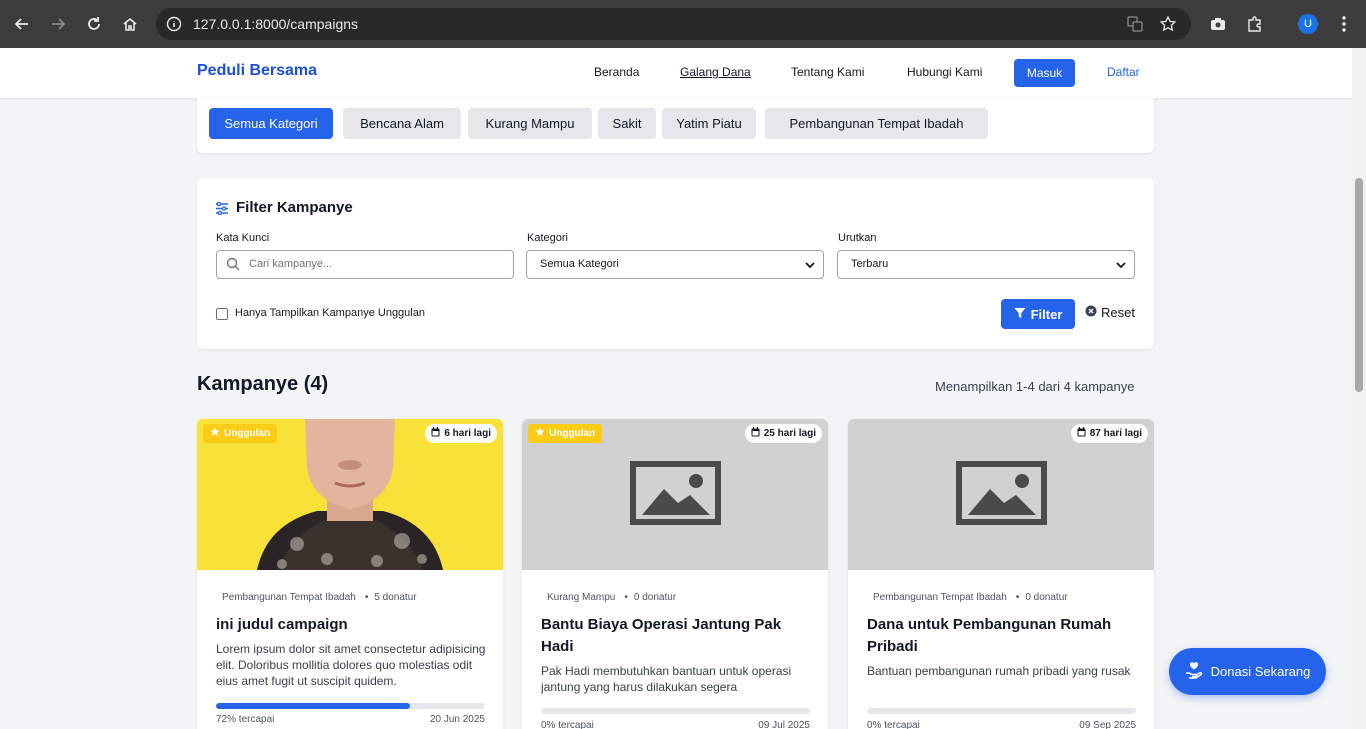  Describe the element at coordinates (222, 314) in the screenshot. I see `featured-only-checkbox` at that location.